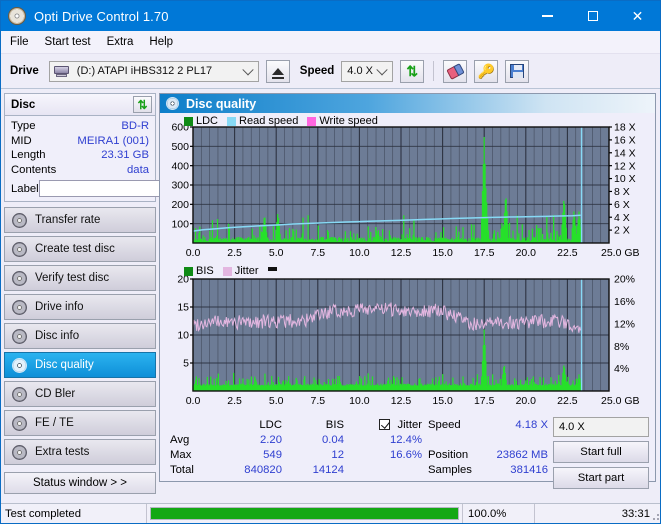 The height and width of the screenshot is (524, 661). What do you see at coordinates (193, 253) in the screenshot?
I see `svg-text: 0.0` at bounding box center [193, 253].